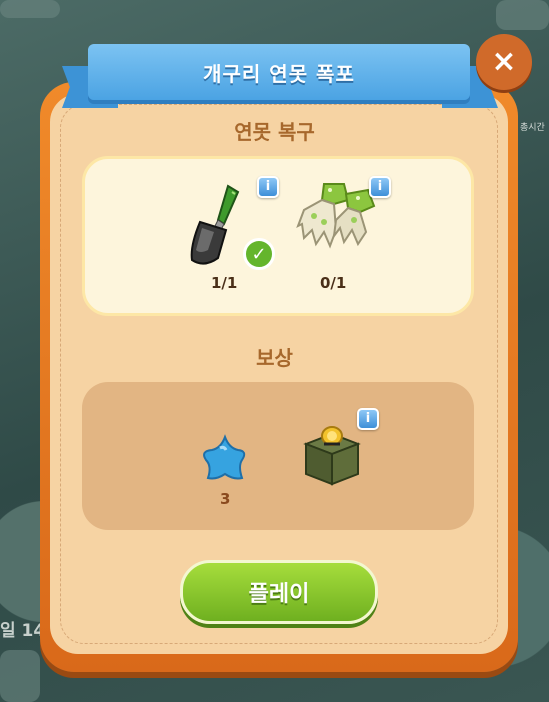 This screenshot has width=549, height=702. I want to click on background-day-label: 일 14, so click(23, 631).